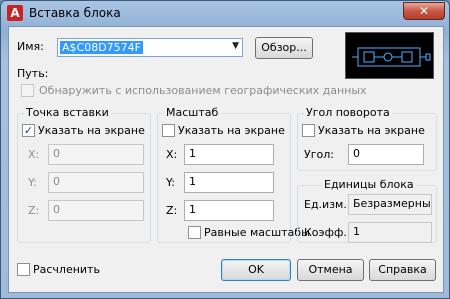 The width and height of the screenshot is (450, 299). I want to click on block-preview-image, so click(389, 55).